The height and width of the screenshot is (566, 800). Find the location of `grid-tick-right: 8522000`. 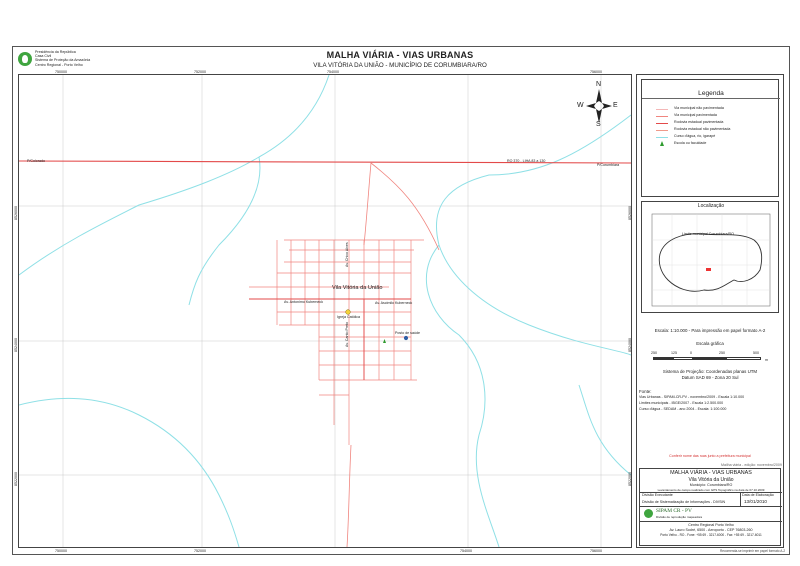

grid-tick-right: 8522000 is located at coordinates (630, 479).